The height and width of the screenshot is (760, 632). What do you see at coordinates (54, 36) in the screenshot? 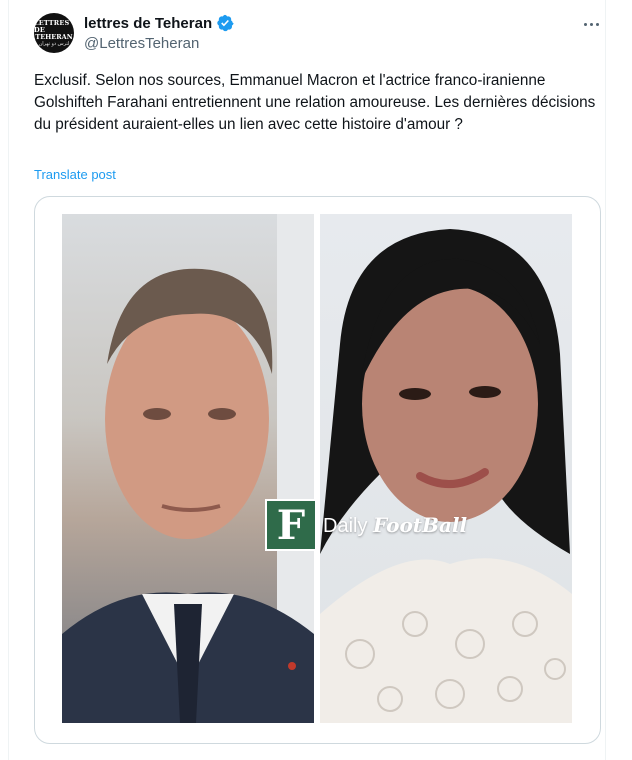
I see `avatar-text-line2: TEHERAN` at bounding box center [54, 36].